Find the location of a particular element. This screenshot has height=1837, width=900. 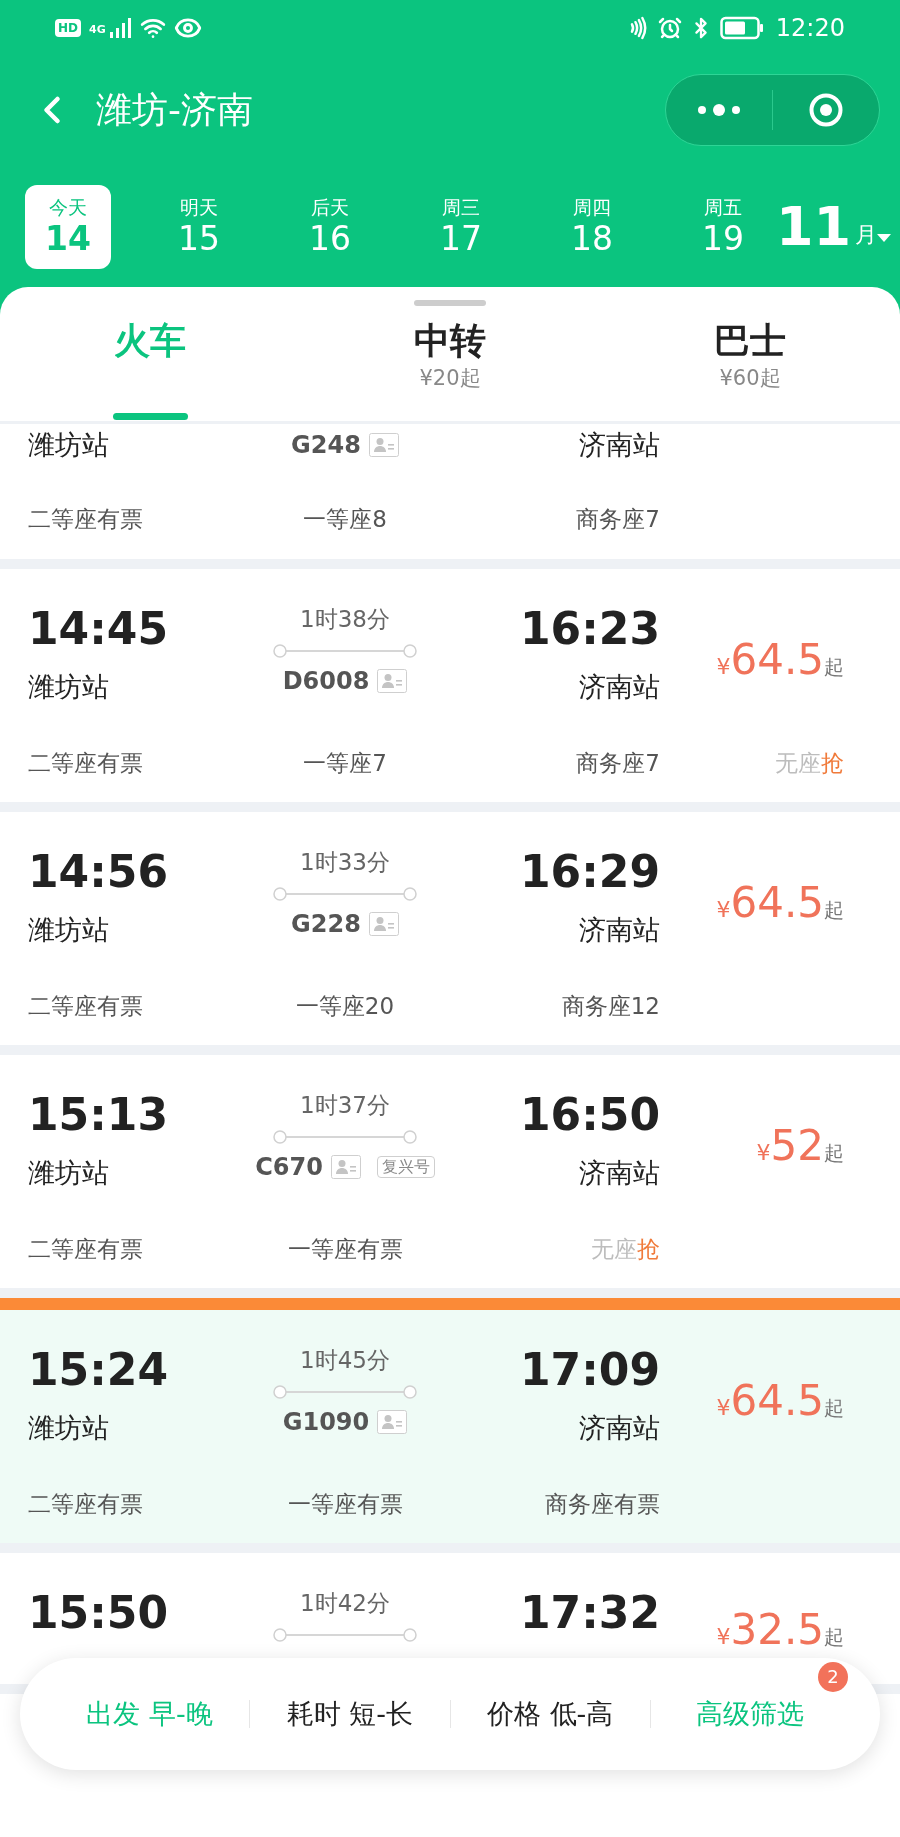

departure-time: 14:45 is located at coordinates (99, 629).